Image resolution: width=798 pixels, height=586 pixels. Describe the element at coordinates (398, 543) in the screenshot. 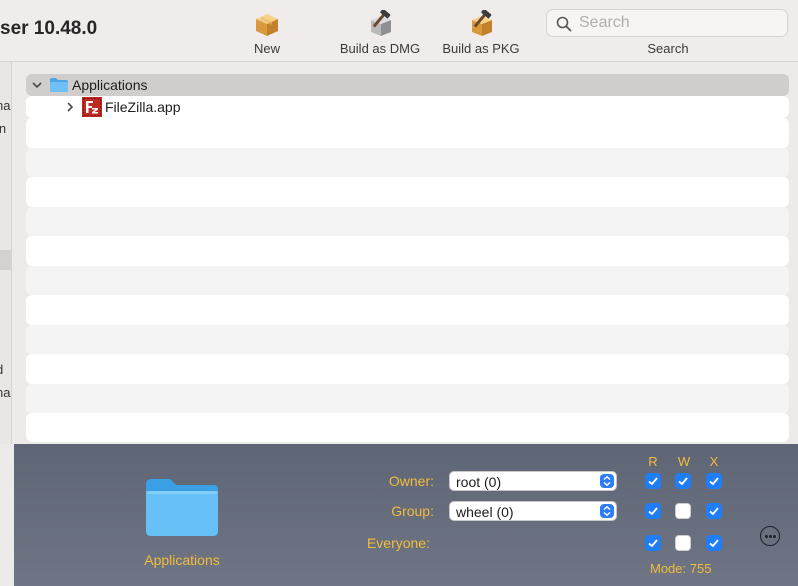

I see `everyone-label: Everyone:` at that location.